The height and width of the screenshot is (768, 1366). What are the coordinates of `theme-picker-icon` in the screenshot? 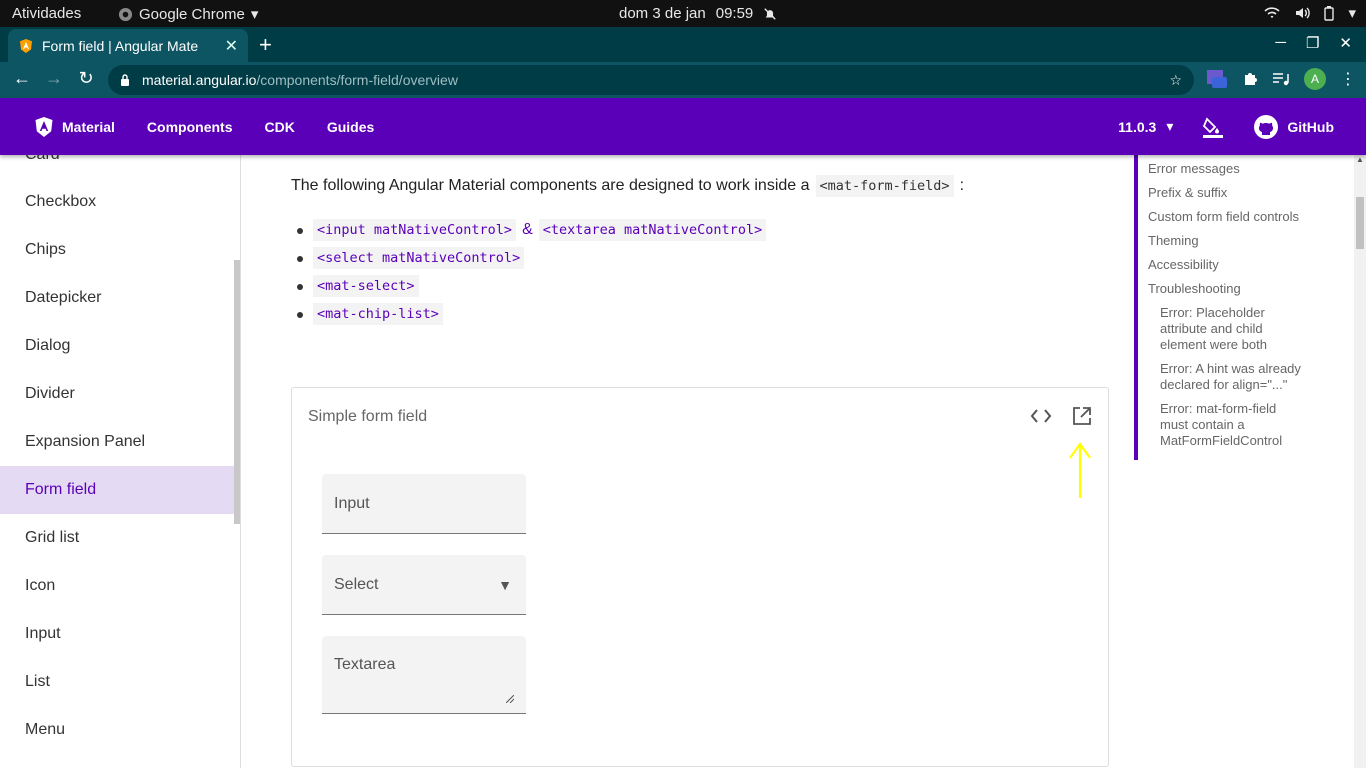 It's located at (1213, 127).